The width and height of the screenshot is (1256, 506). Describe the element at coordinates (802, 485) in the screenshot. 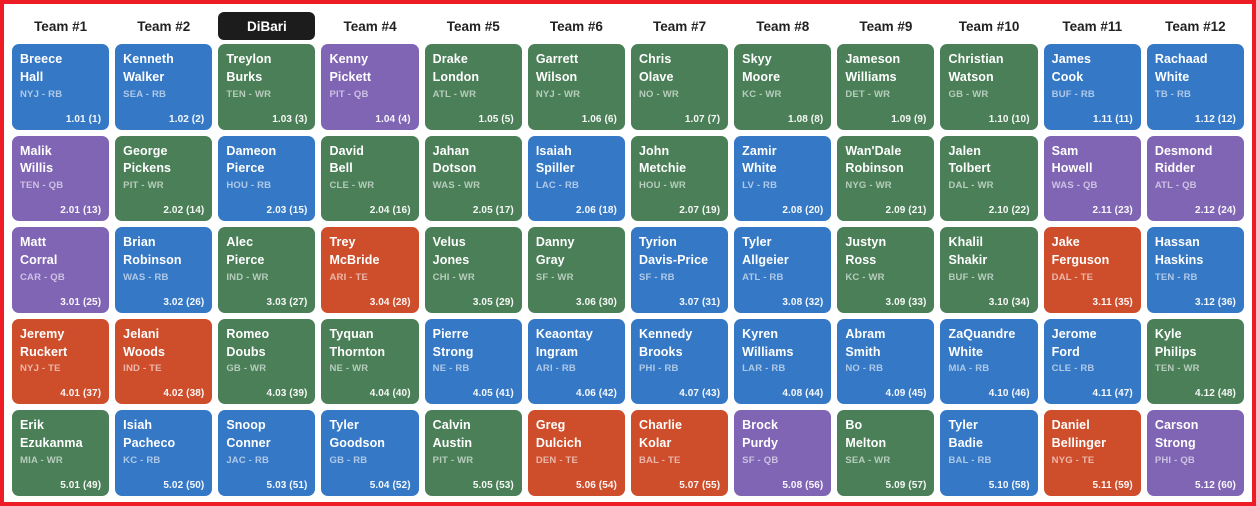

I see `pick-number: 5.08 (56)` at that location.